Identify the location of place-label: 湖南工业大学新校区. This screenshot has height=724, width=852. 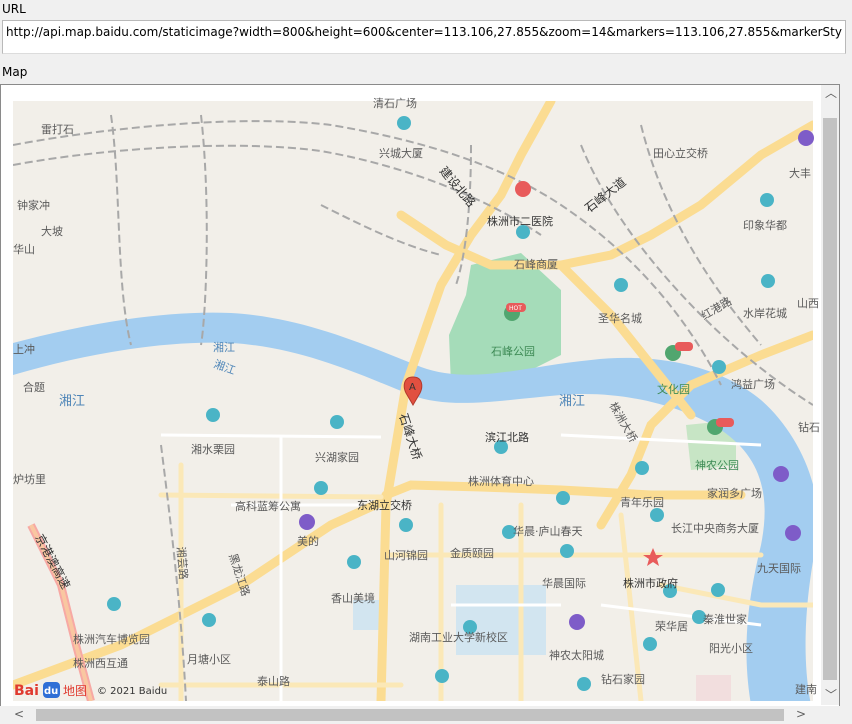
(458, 637).